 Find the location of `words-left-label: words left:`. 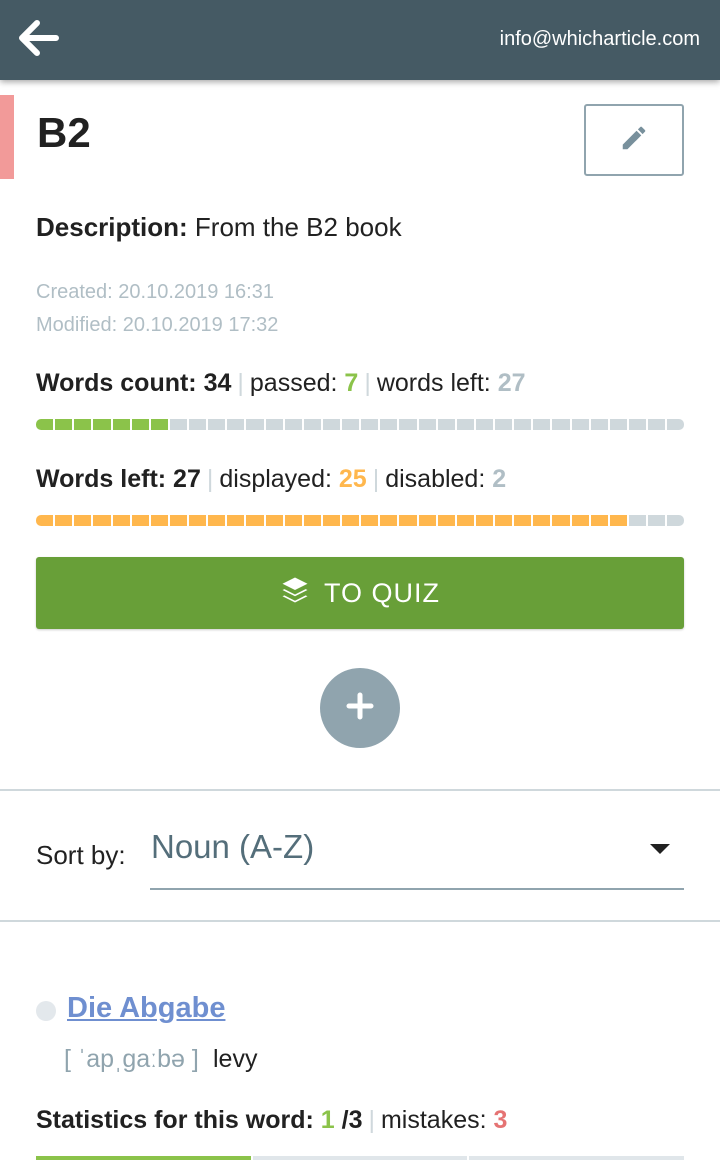

words-left-label: words left: is located at coordinates (433, 383).